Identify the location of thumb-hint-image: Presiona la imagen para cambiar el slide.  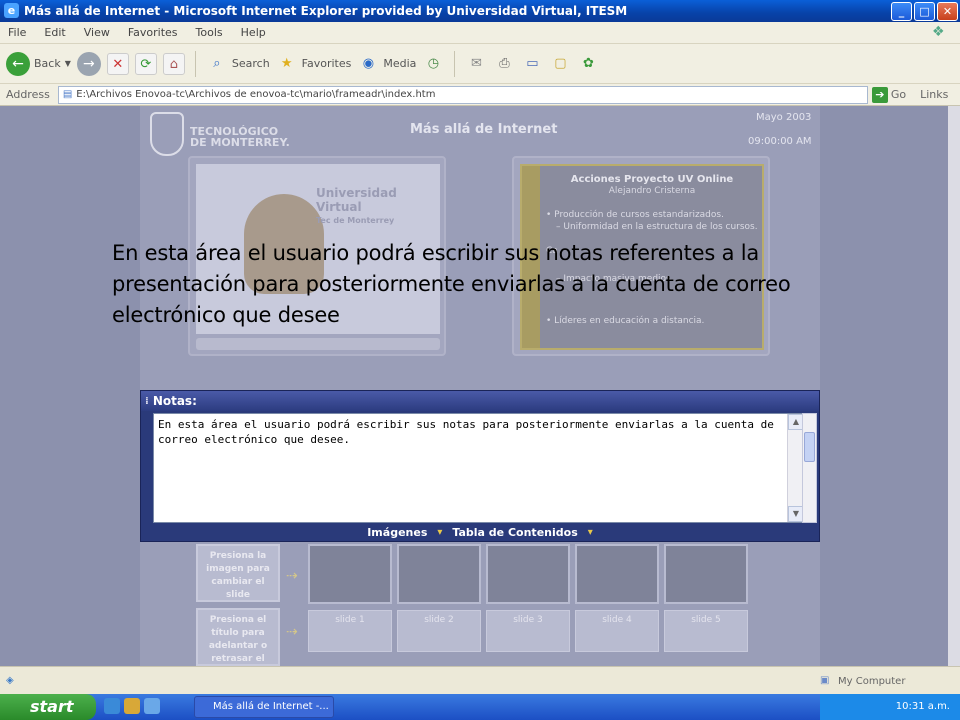
(238, 573).